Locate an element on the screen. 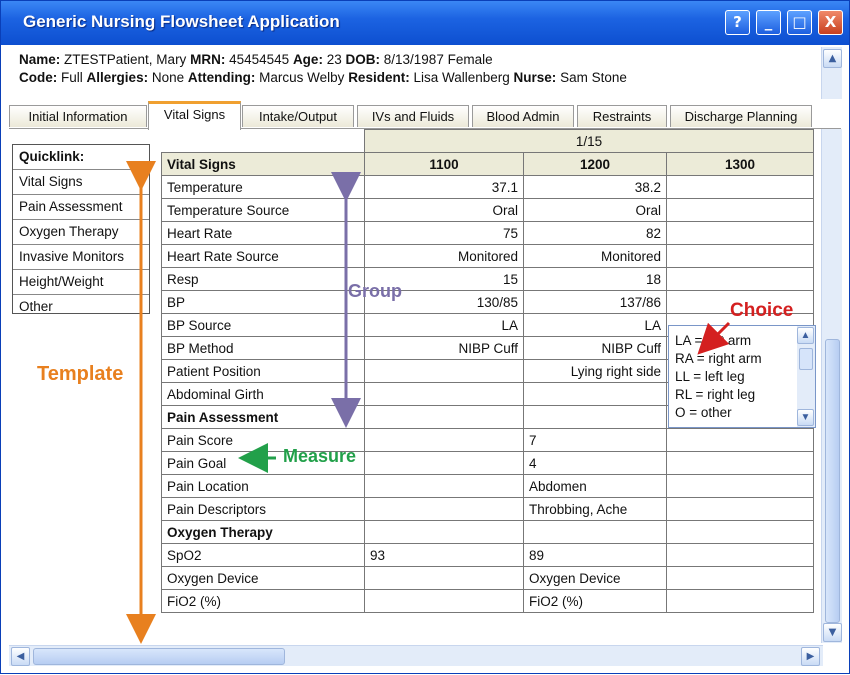 This screenshot has height=675, width=850. main-vertical-scrollbar: ▼ is located at coordinates (831, 386).